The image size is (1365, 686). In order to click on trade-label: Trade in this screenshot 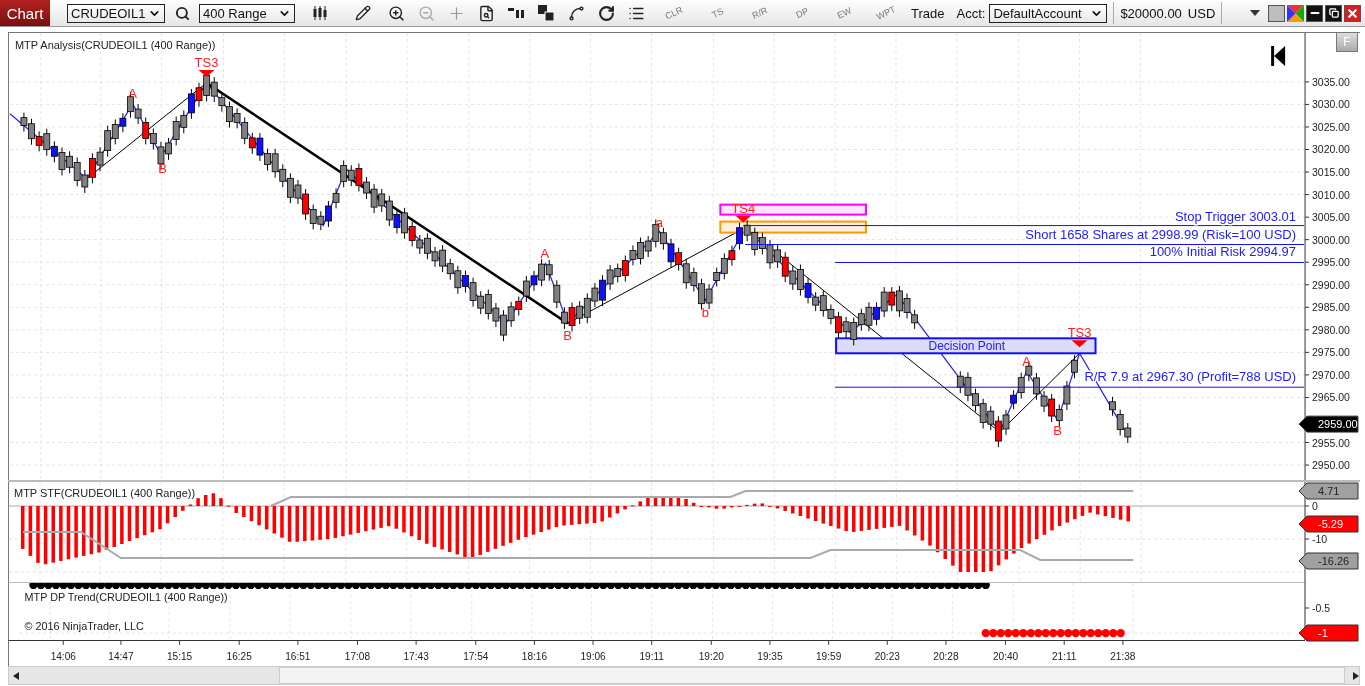, I will do `click(928, 13)`.